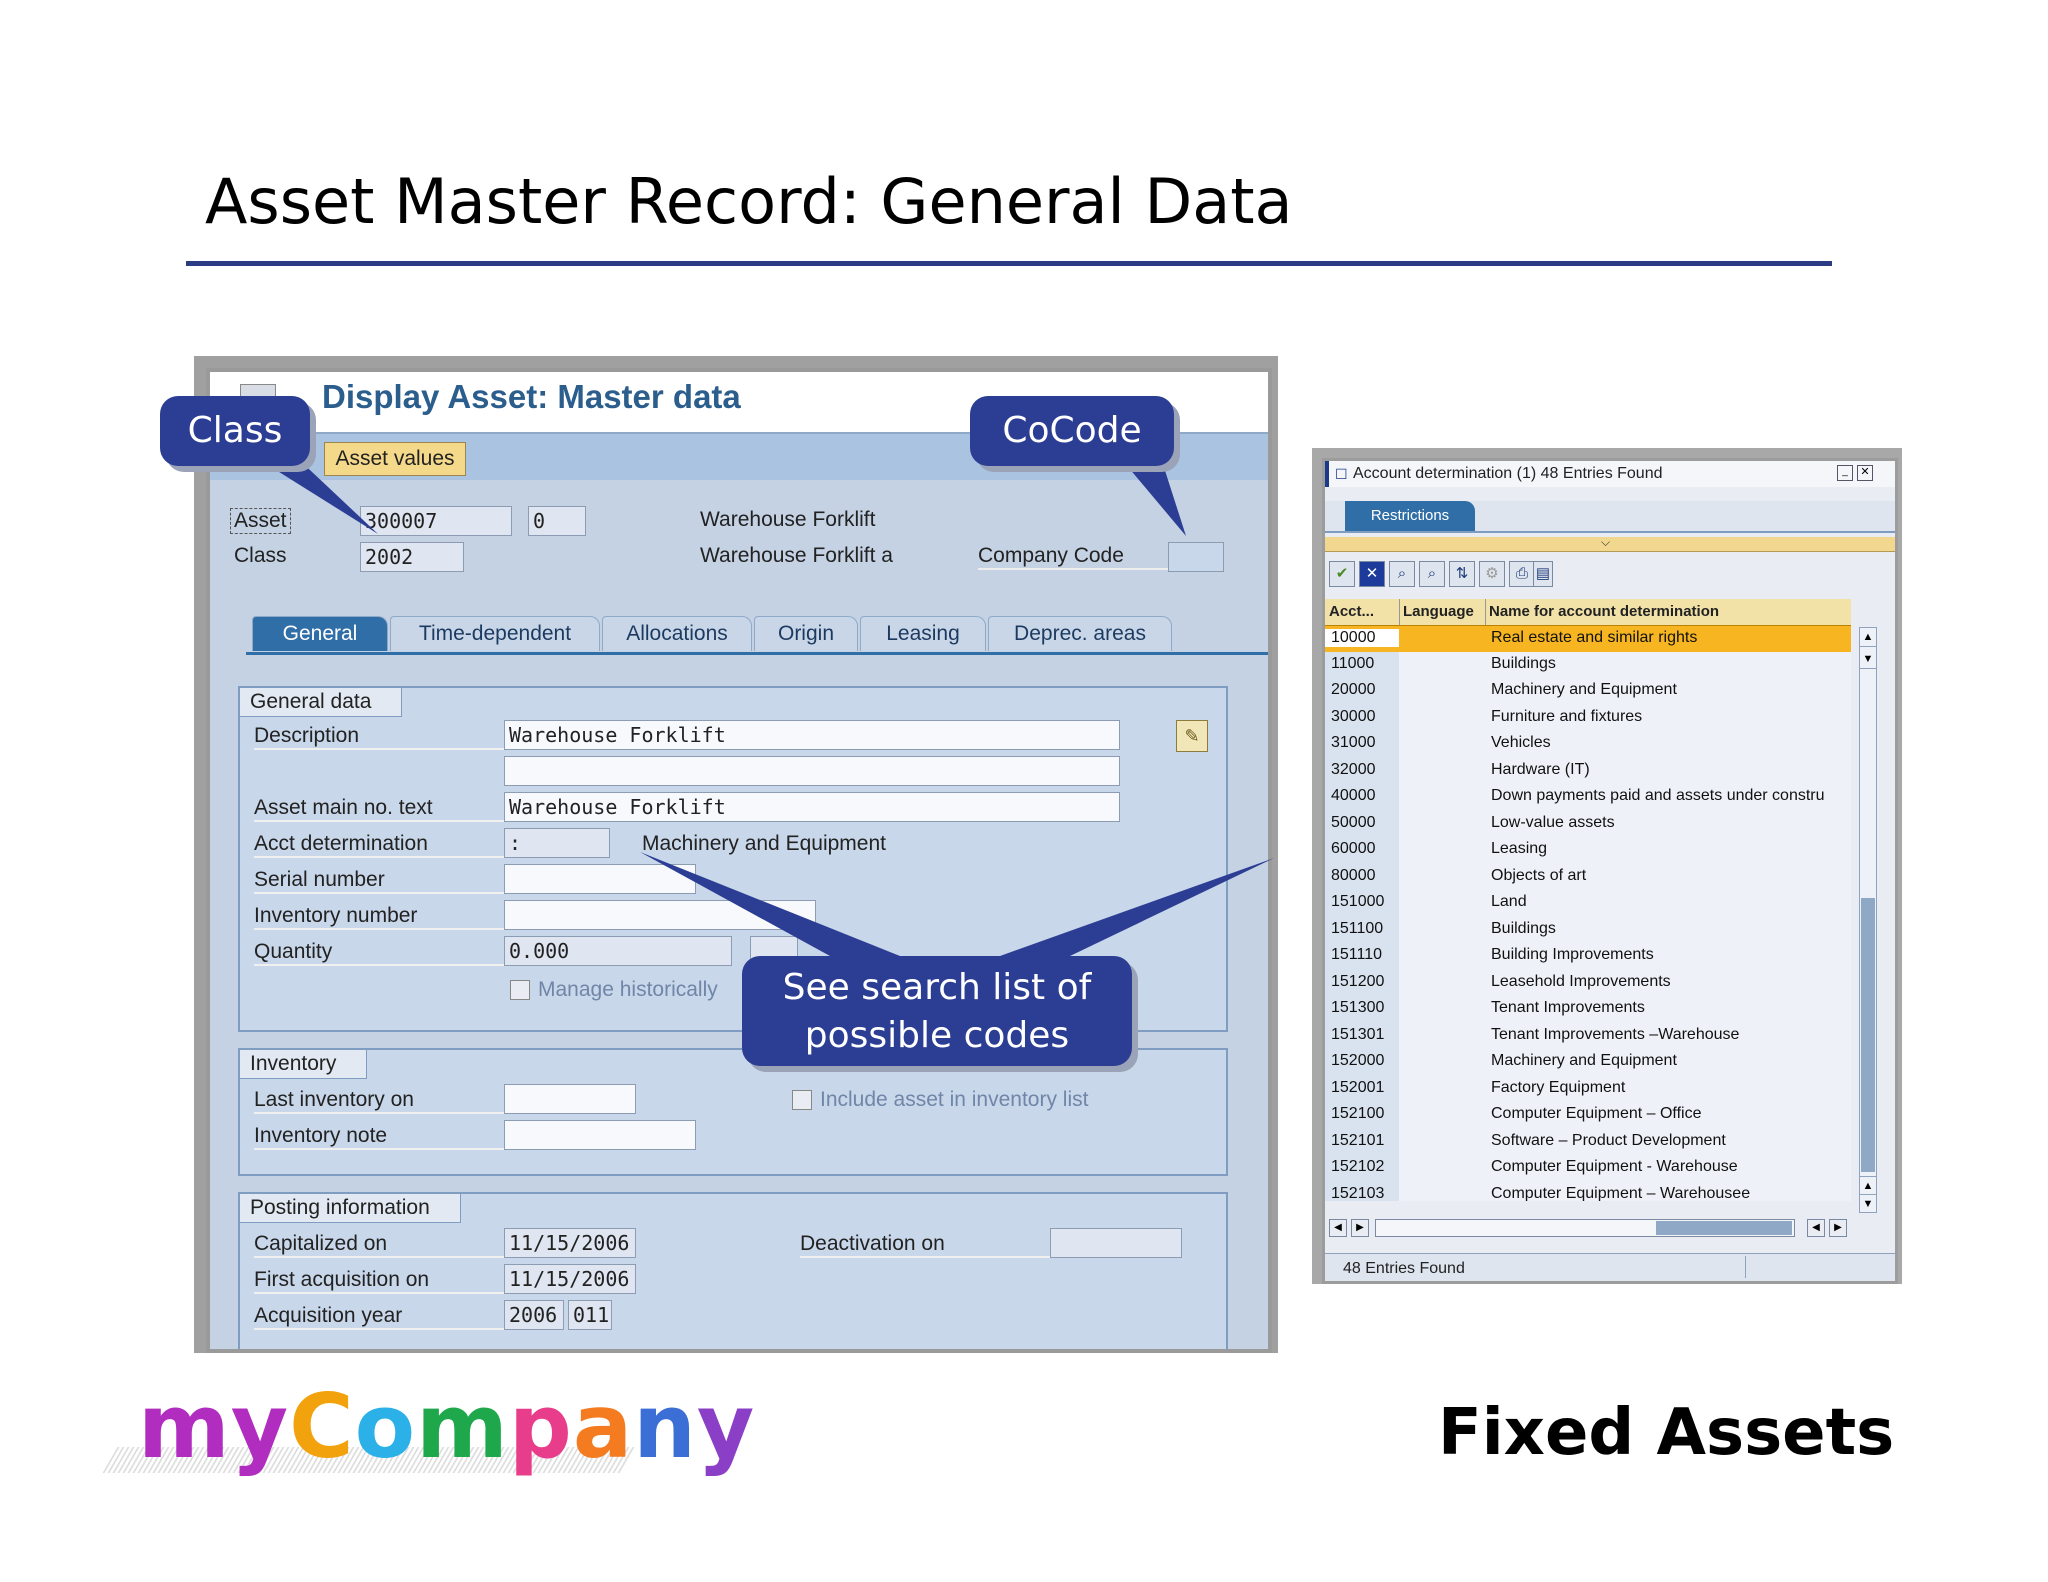 This screenshot has height=1582, width=2048. What do you see at coordinates (1572, 954) in the screenshot?
I see `acct-name: Building Improvements` at bounding box center [1572, 954].